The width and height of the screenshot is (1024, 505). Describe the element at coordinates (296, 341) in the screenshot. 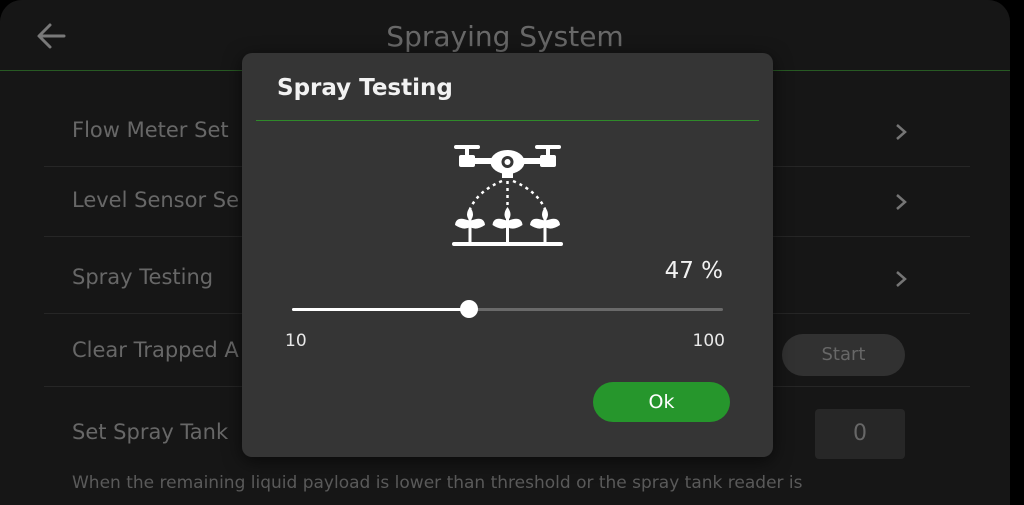

I see `slider-min-label: 10` at that location.